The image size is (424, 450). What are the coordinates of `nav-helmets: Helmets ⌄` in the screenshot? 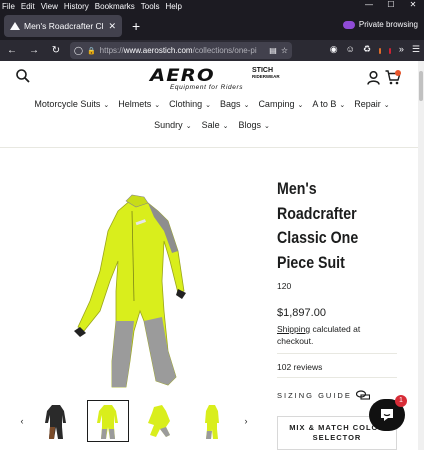 It's located at (139, 104).